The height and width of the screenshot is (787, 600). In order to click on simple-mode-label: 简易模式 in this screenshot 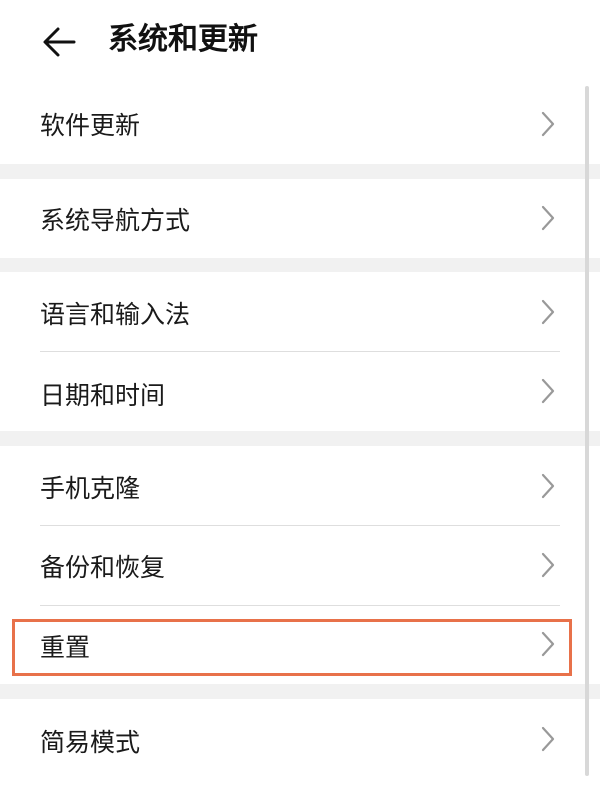, I will do `click(90, 742)`.